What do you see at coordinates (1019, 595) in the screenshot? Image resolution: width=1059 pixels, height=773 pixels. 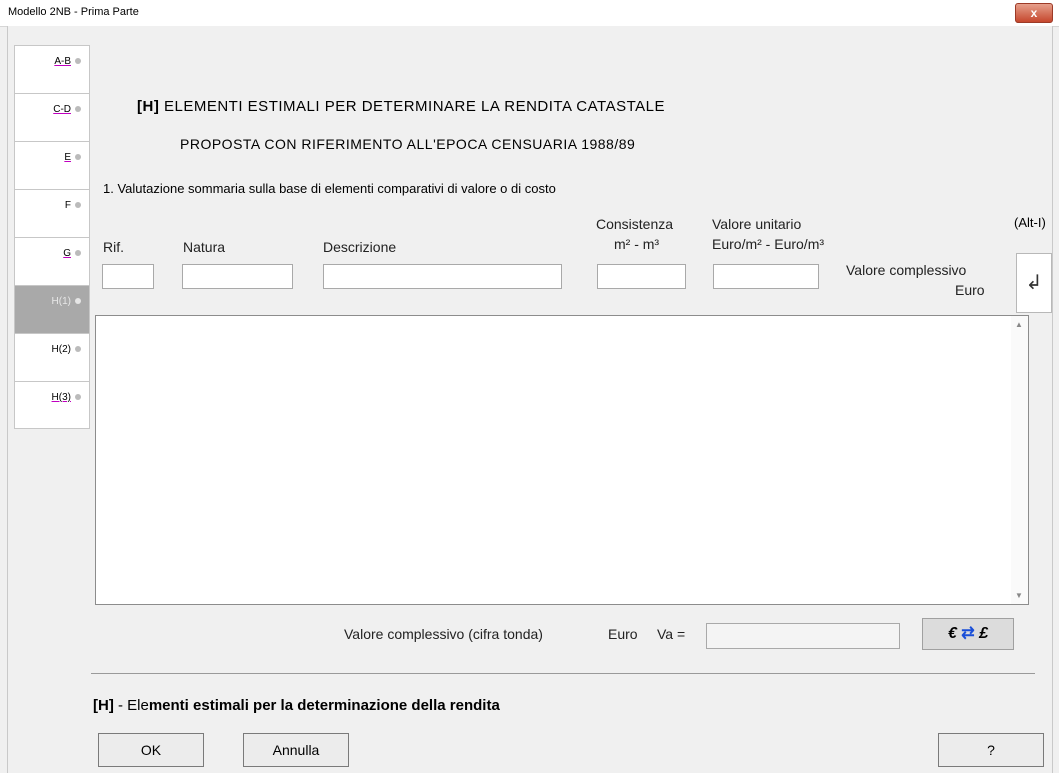 I see `scroll-down-icon: ▼` at bounding box center [1019, 595].